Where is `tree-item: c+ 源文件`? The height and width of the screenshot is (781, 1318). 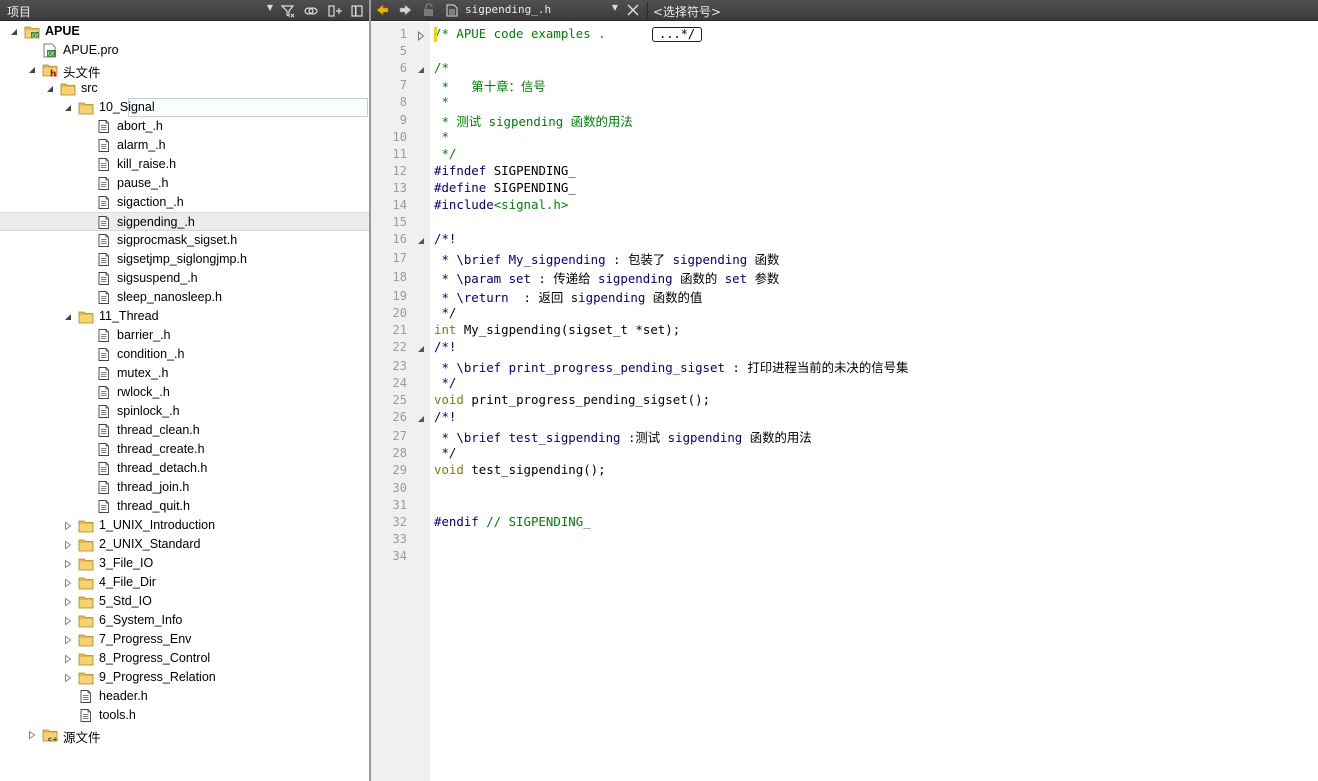 tree-item: c+ 源文件 is located at coordinates (184, 735).